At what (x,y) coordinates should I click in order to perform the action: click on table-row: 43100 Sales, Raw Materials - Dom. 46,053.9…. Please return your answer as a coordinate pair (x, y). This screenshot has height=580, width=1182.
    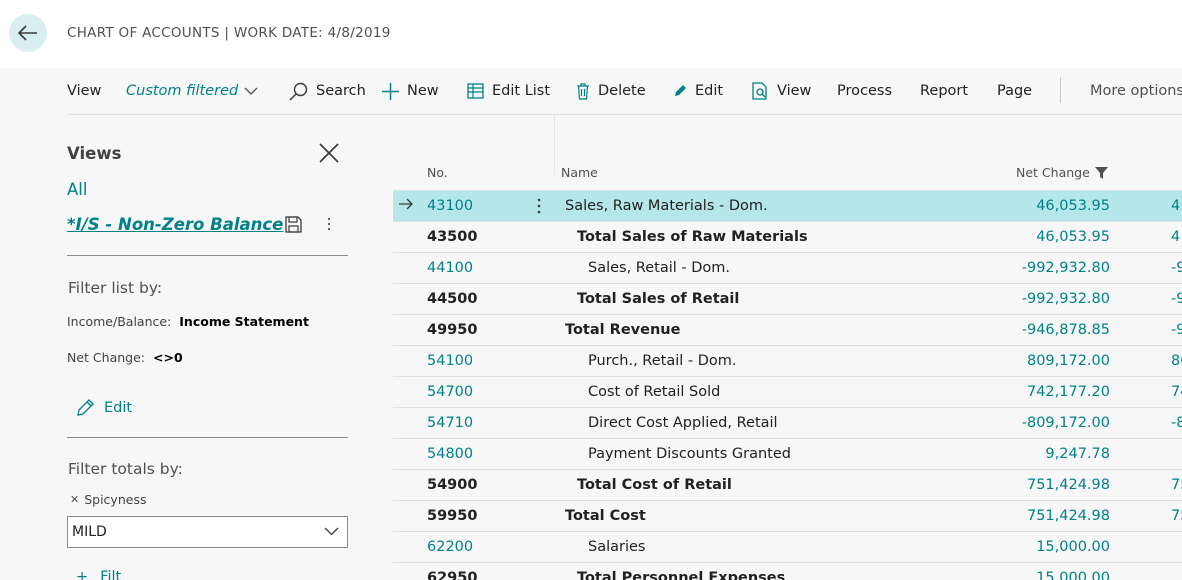
    Looking at the image, I should click on (787, 206).